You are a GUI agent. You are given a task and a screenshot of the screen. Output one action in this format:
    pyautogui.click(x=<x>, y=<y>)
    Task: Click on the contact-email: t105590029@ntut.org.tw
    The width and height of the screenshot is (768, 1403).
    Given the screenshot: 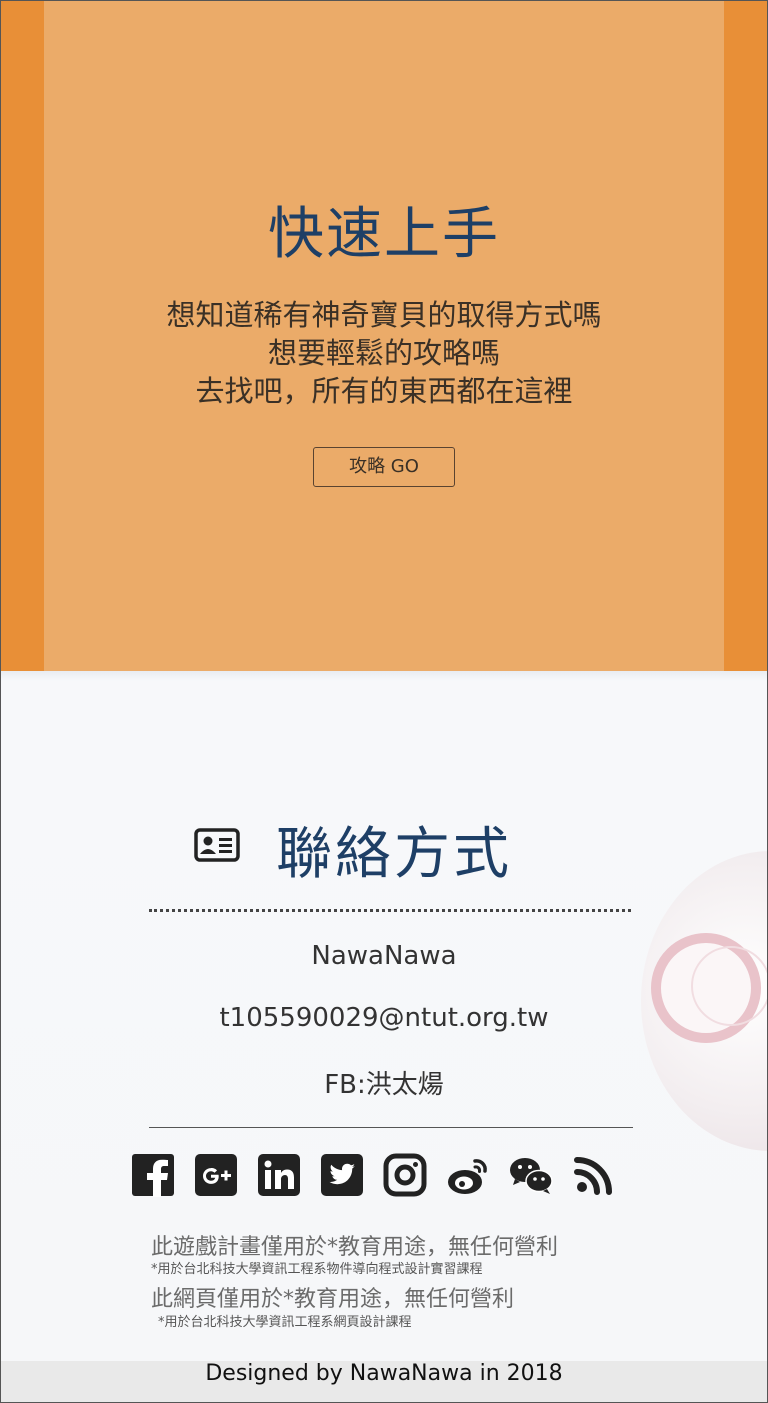 What is the action you would take?
    pyautogui.click(x=384, y=1018)
    